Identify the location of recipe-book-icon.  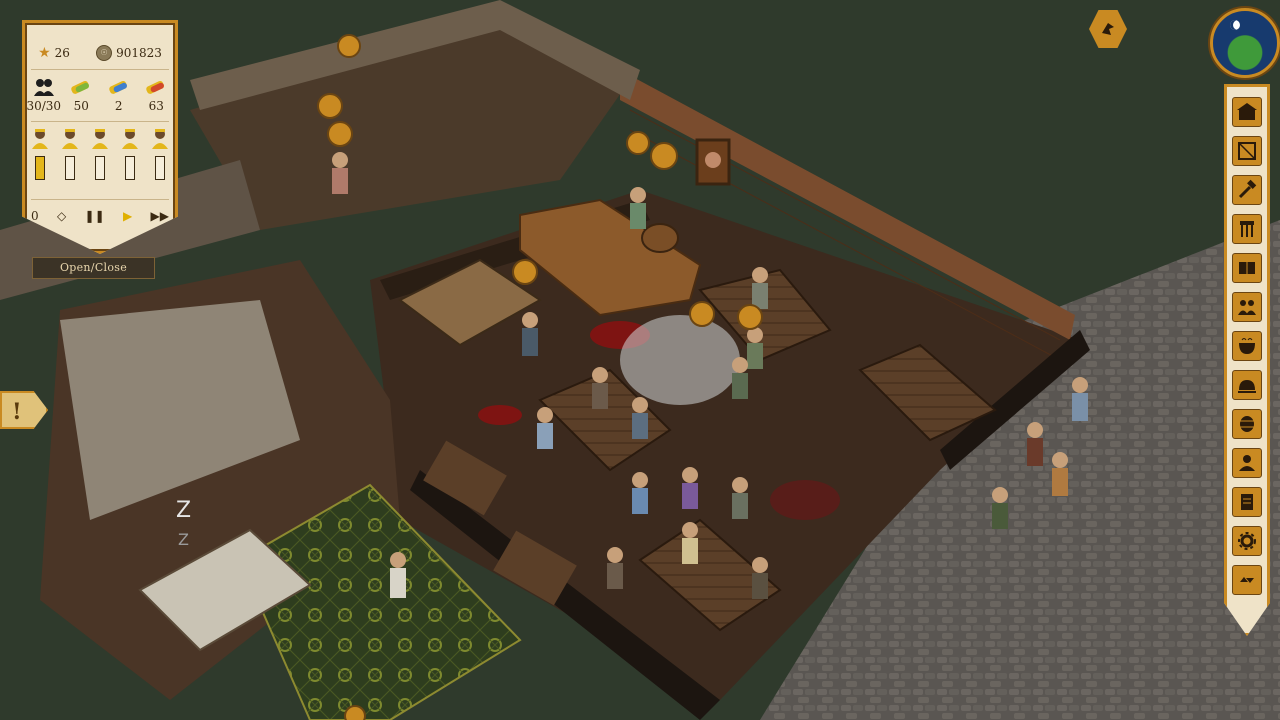
(1247, 268).